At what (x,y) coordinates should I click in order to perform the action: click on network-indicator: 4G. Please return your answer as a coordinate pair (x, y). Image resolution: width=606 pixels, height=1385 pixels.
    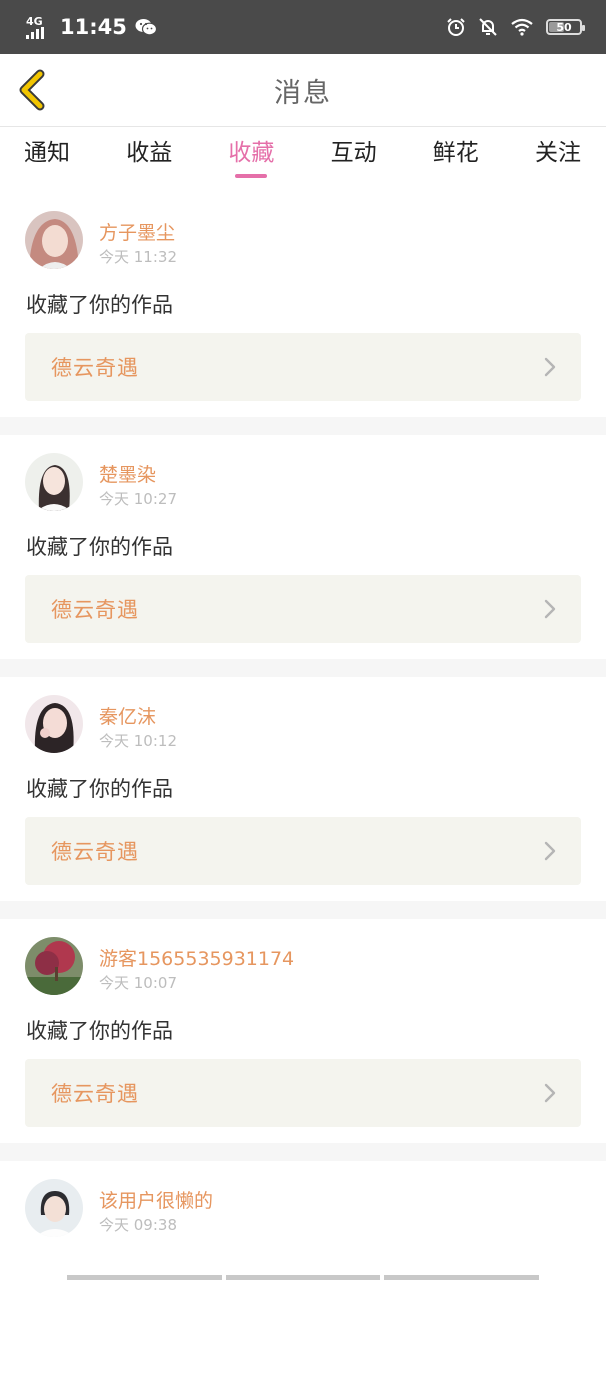
    Looking at the image, I should click on (39, 27).